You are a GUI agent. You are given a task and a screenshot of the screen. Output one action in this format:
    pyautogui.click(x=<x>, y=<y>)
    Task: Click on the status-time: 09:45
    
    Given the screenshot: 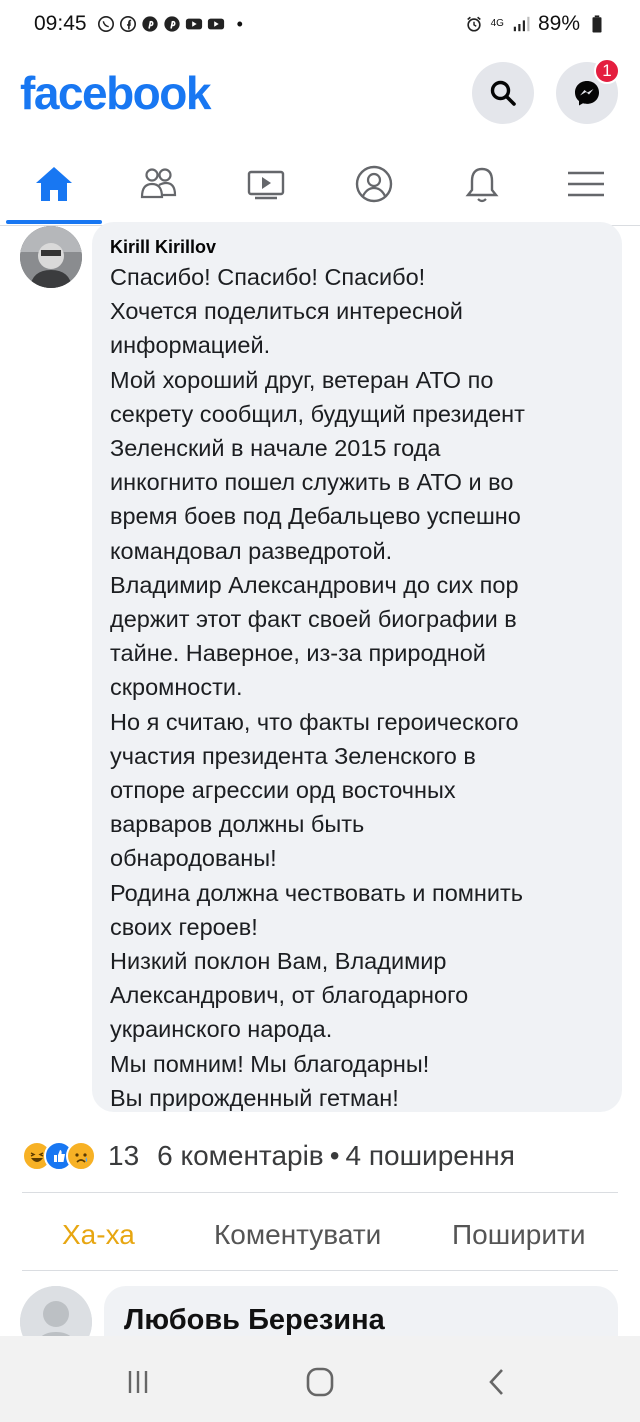 What is the action you would take?
    pyautogui.click(x=60, y=23)
    